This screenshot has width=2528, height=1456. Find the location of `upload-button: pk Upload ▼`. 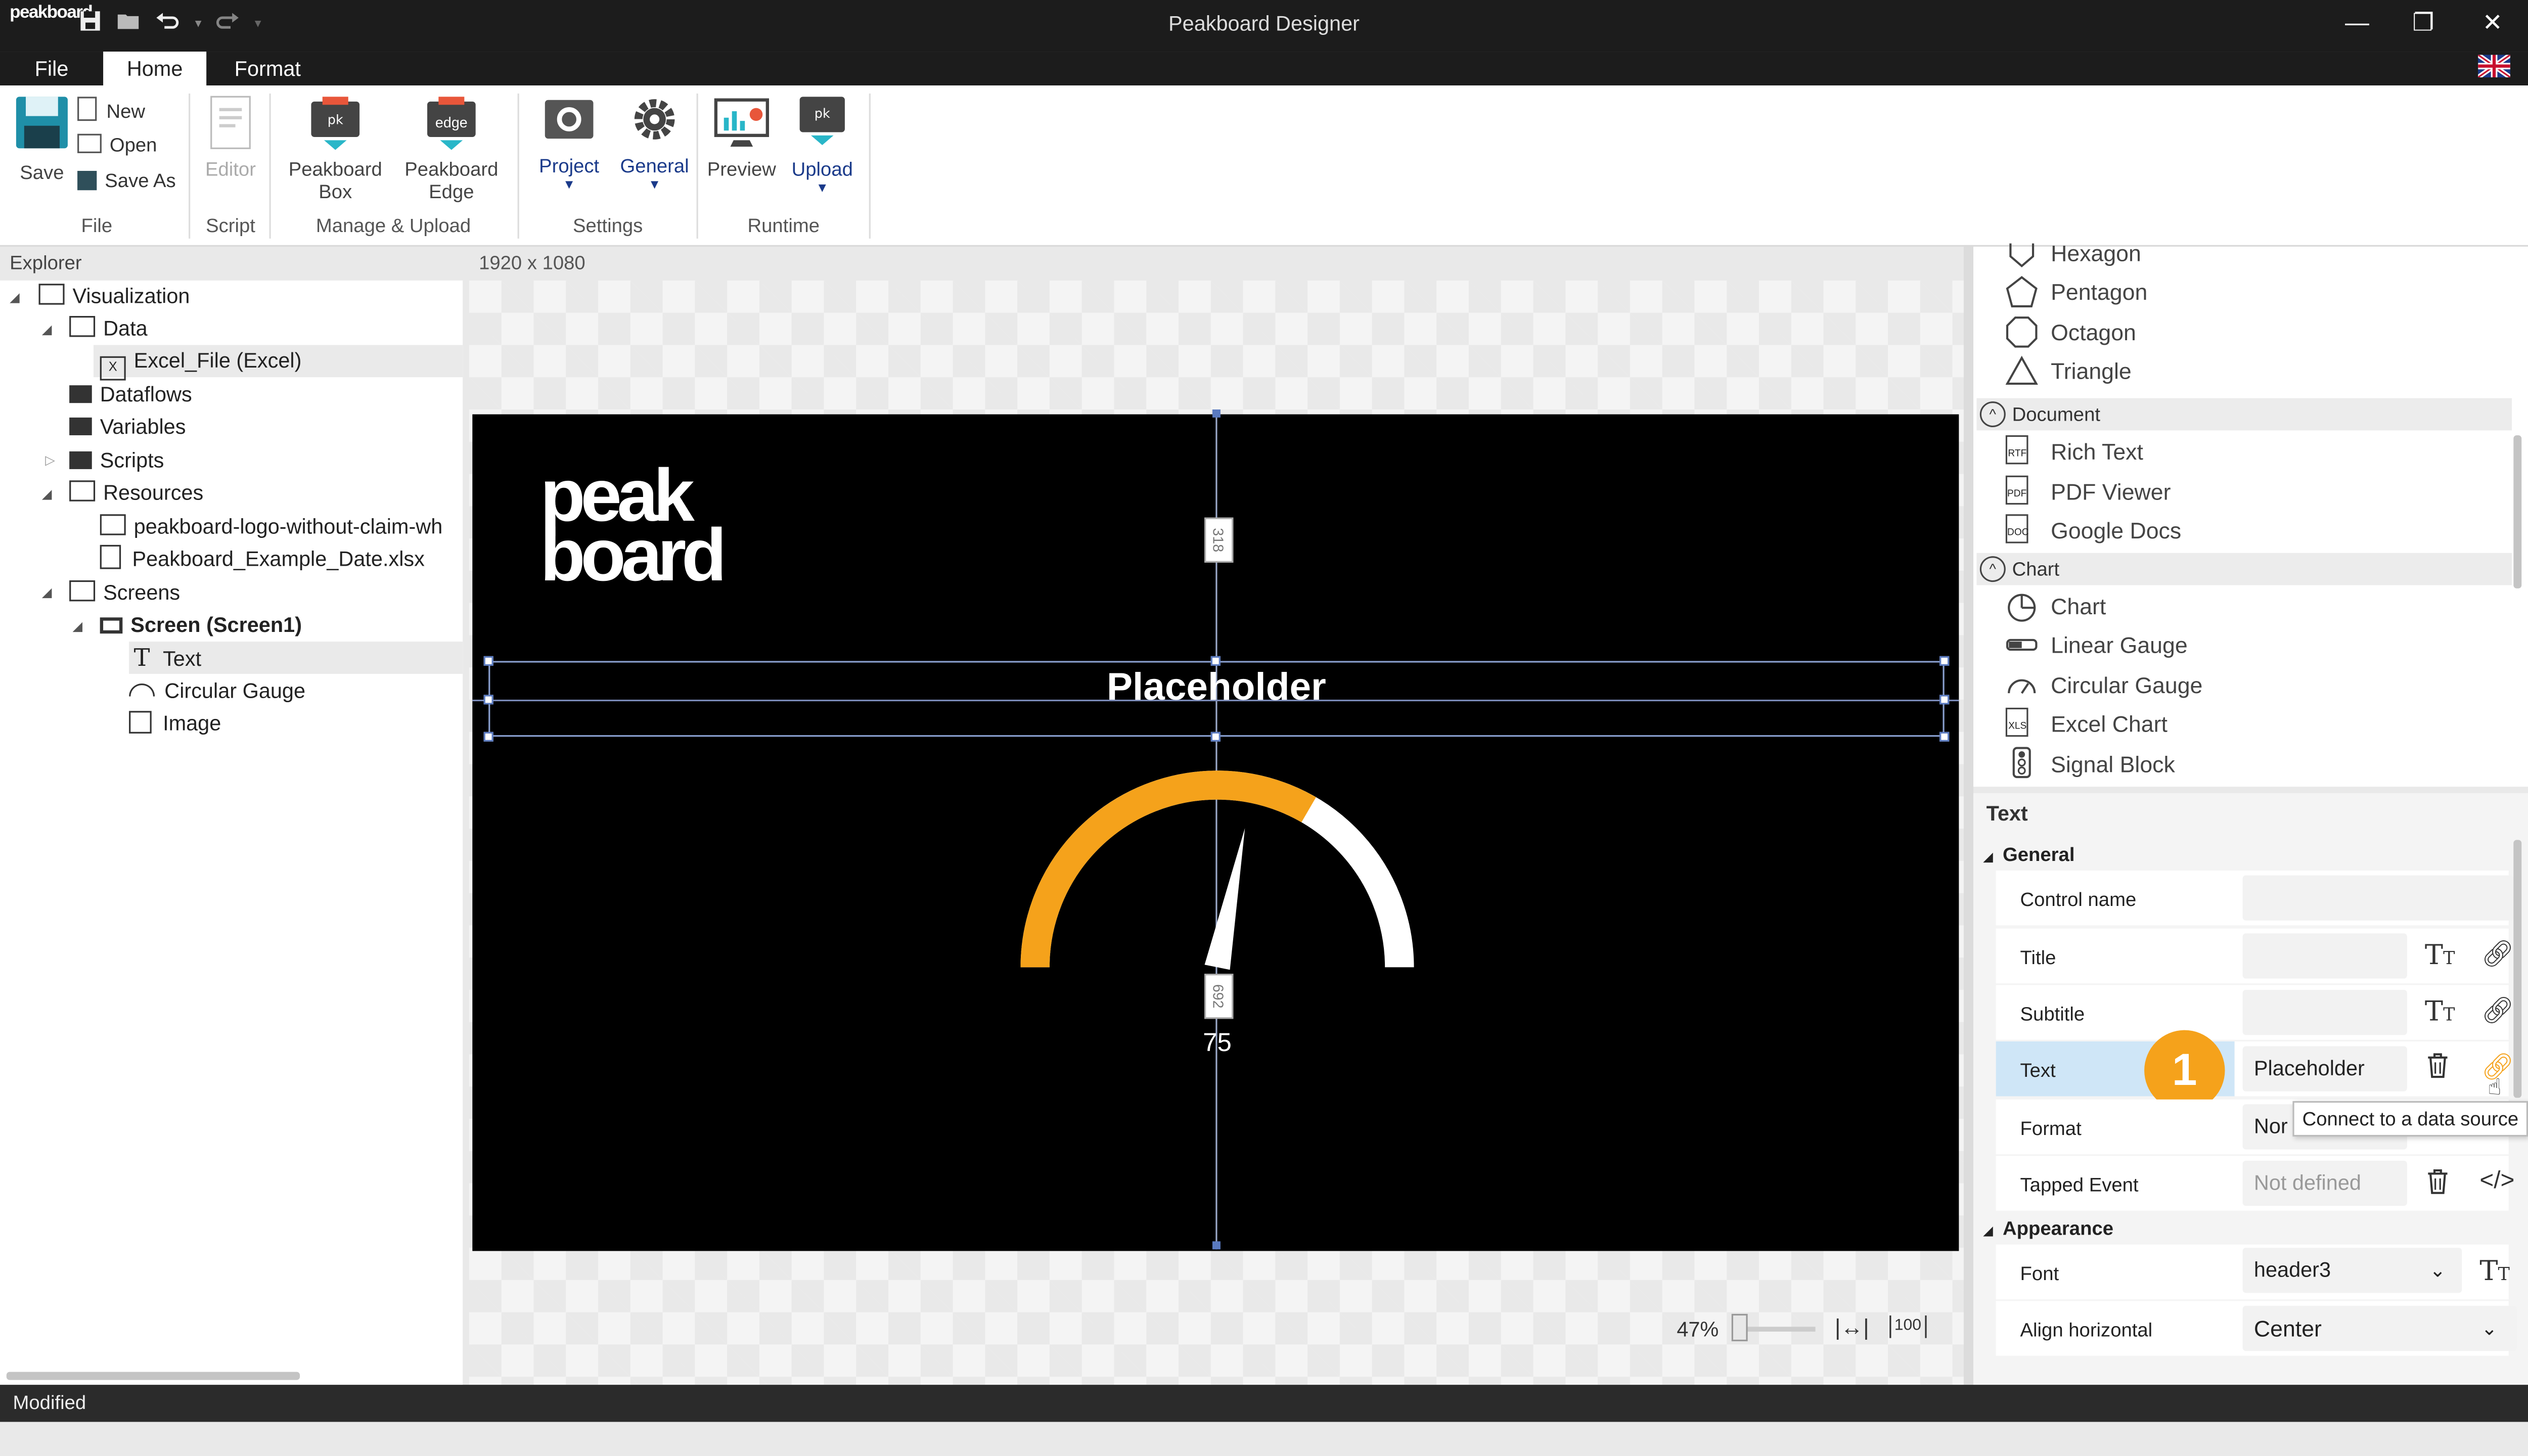

upload-button: pk Upload ▼ is located at coordinates (823, 145).